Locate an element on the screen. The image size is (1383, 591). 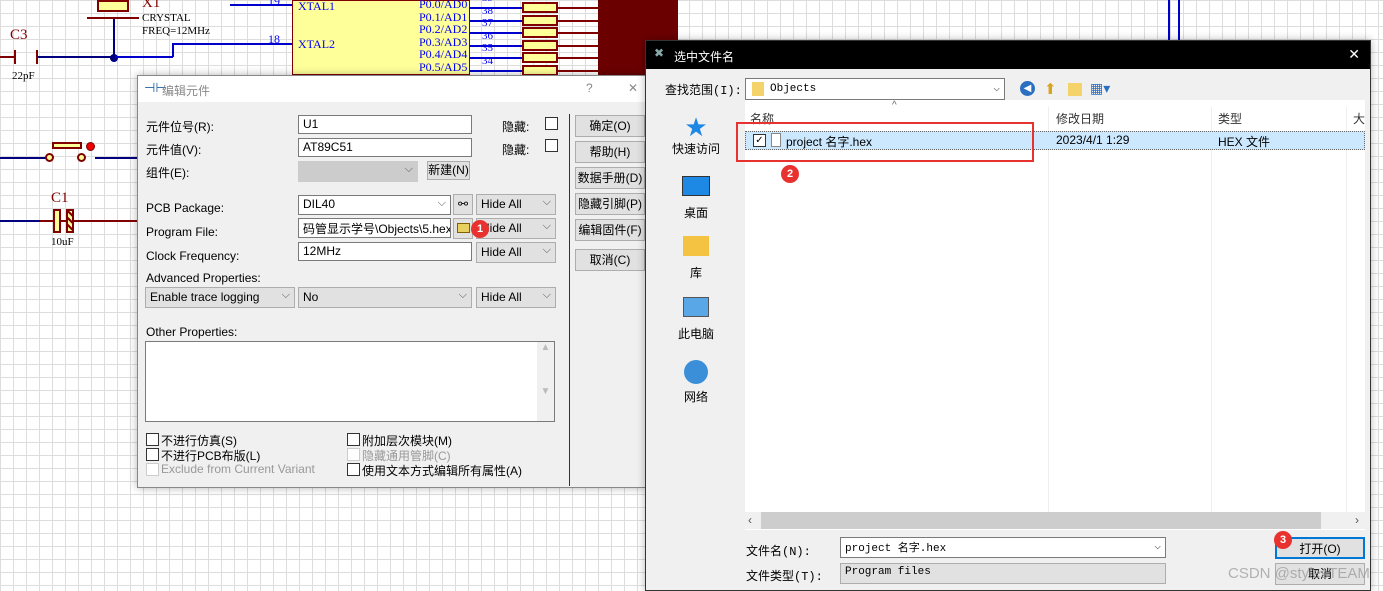
sidebar-item: 库 is located at coordinates (696, 258).